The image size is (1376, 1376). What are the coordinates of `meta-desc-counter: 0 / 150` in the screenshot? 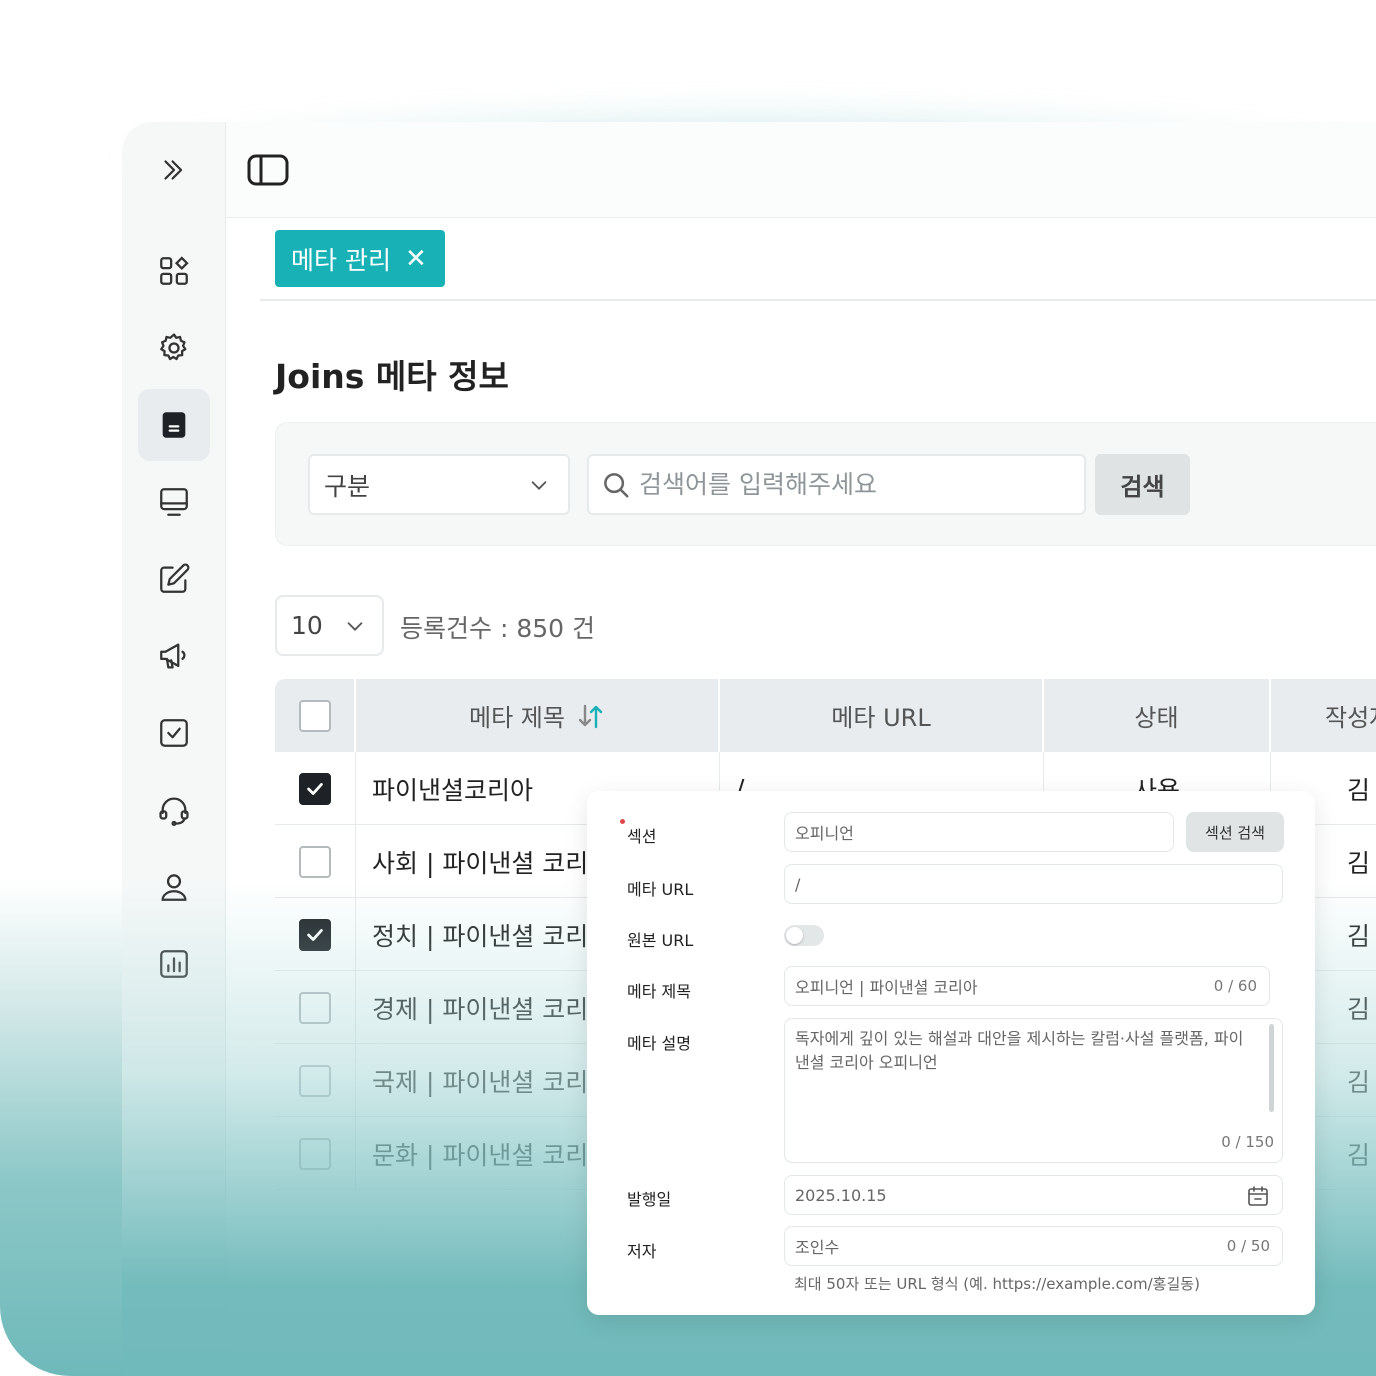 It's located at (1247, 1142).